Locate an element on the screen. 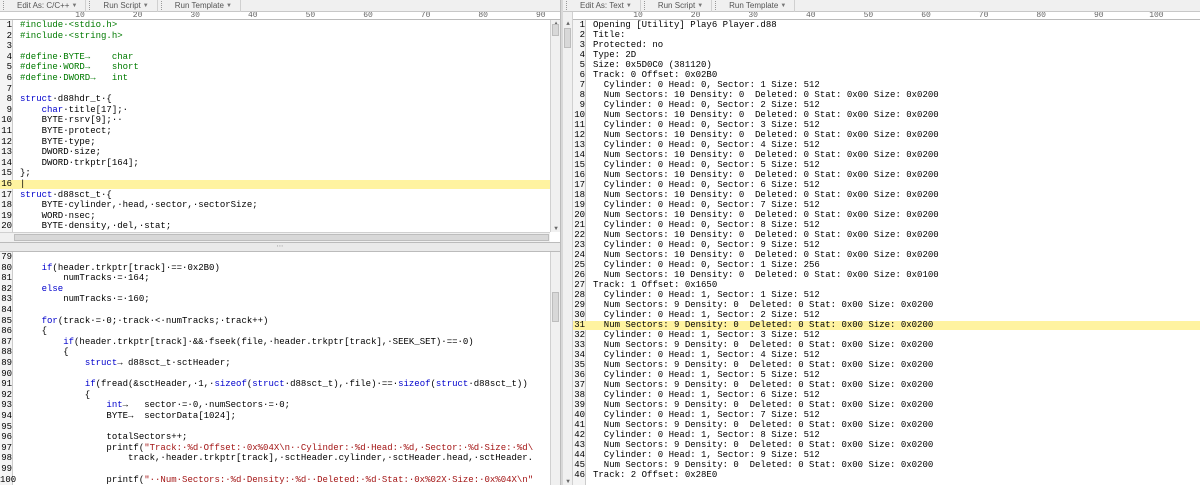 This screenshot has width=1200, height=485. code-line: 16 | is located at coordinates (275, 184).